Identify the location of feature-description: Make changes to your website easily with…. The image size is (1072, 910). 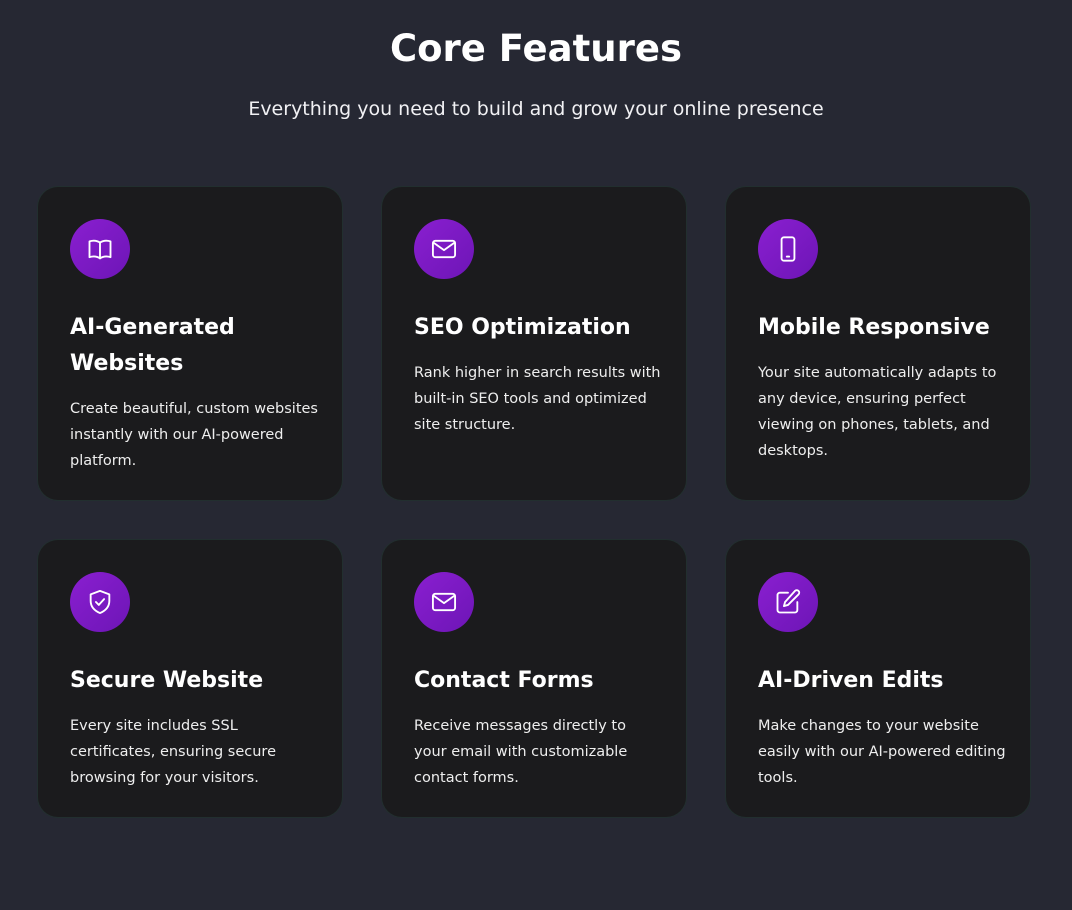
(882, 752).